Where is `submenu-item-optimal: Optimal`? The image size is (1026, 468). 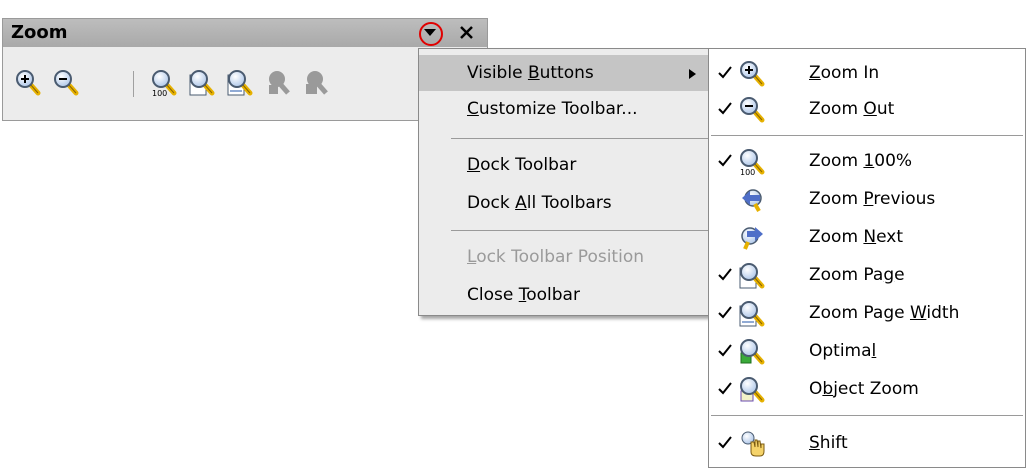 submenu-item-optimal: Optimal is located at coordinates (867, 352).